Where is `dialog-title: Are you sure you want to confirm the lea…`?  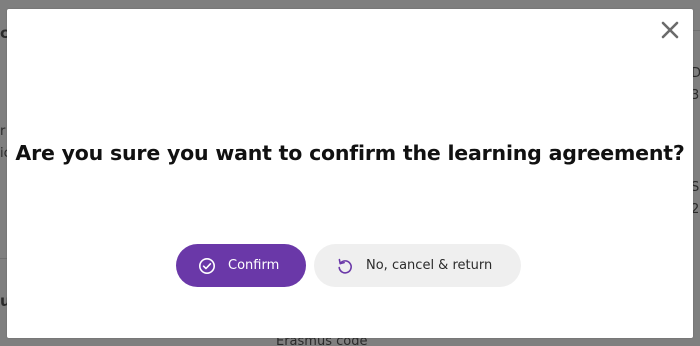 dialog-title: Are you sure you want to confirm the lea… is located at coordinates (350, 153).